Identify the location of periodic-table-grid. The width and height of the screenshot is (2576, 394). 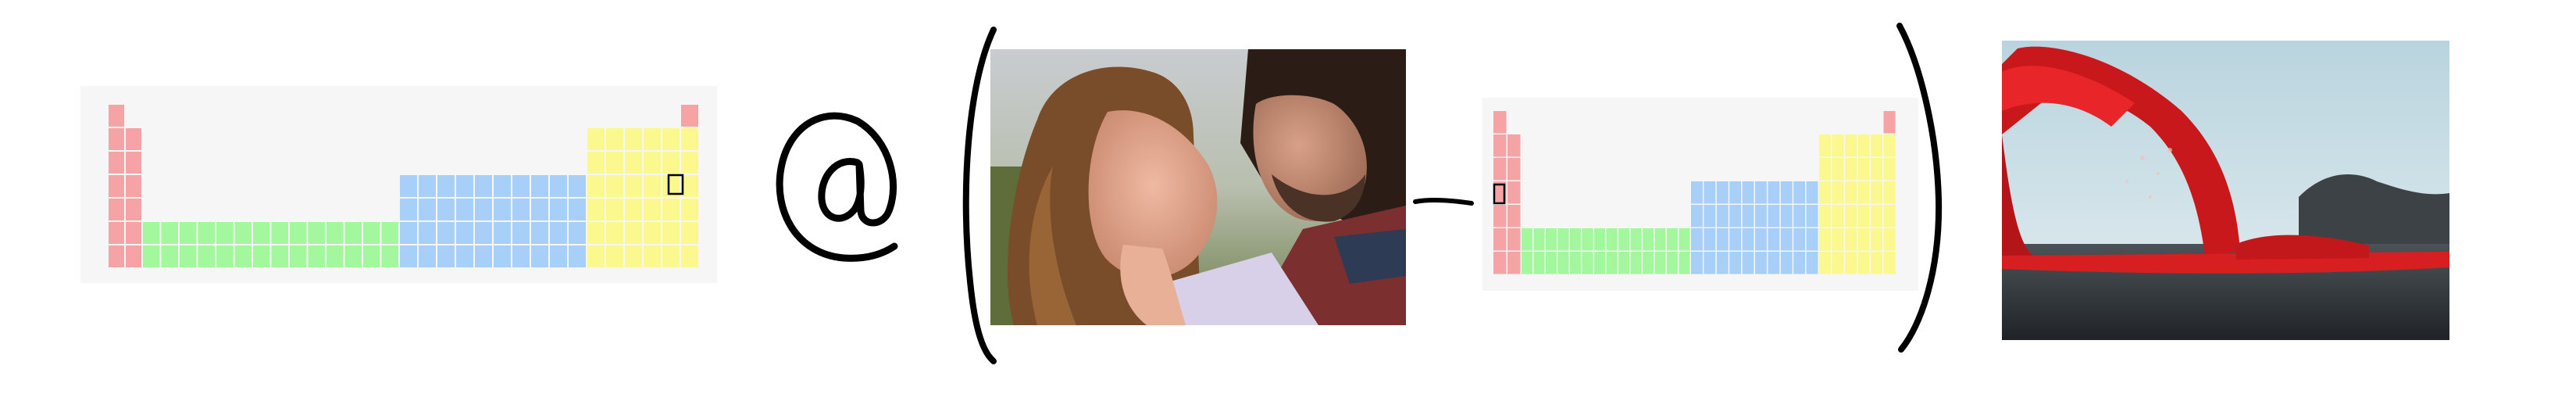
(403, 186).